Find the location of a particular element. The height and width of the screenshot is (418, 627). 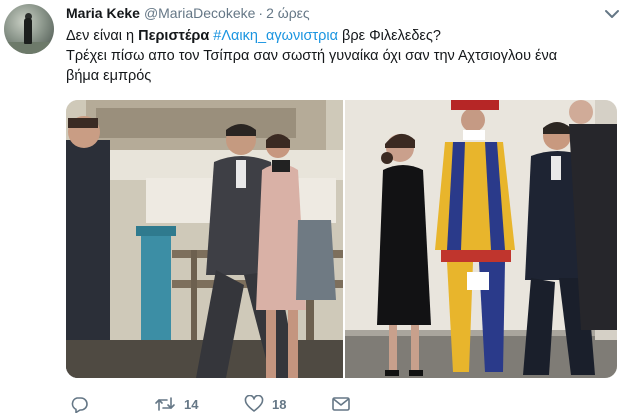

avatar-figure is located at coordinates (28, 31).